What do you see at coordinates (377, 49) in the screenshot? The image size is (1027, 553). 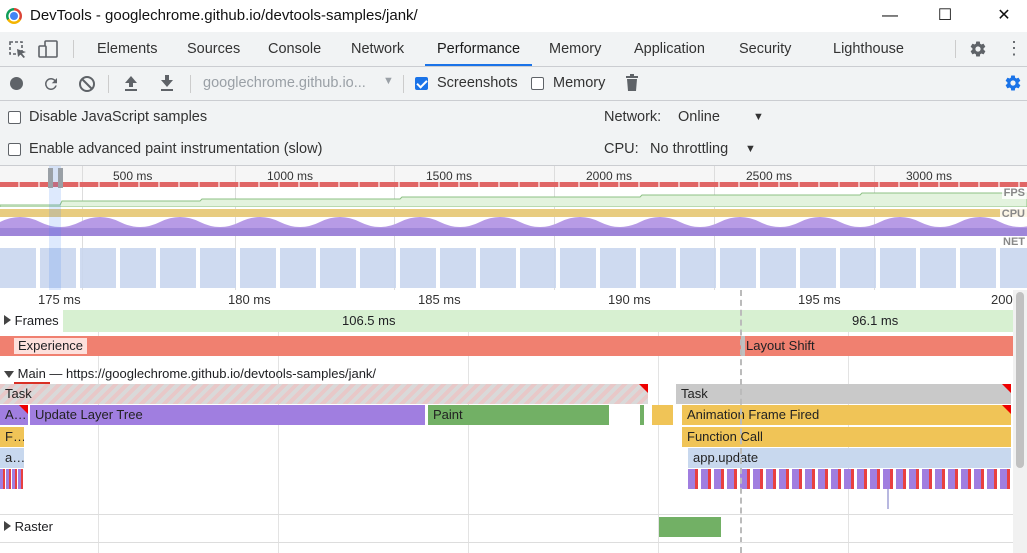 I see `tab-network: Network` at bounding box center [377, 49].